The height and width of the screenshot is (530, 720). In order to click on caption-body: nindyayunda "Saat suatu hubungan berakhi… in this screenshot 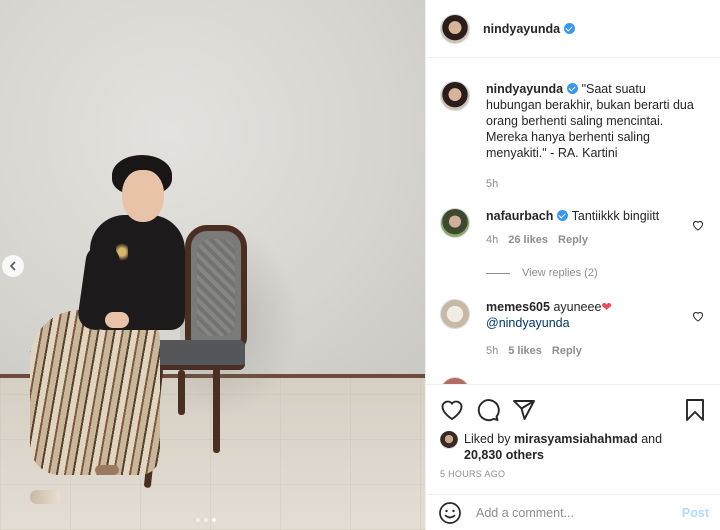, I will do `click(591, 136)`.